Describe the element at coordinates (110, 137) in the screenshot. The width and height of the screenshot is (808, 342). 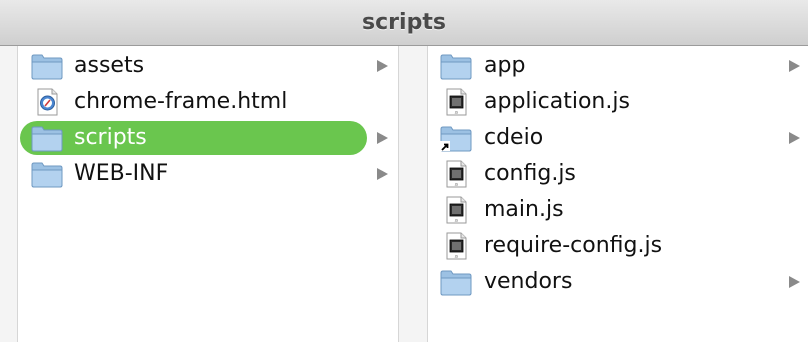
I see `list-item-label: scripts` at that location.